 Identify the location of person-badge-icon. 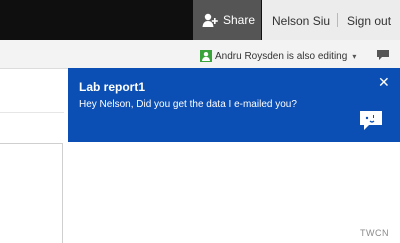
(206, 56).